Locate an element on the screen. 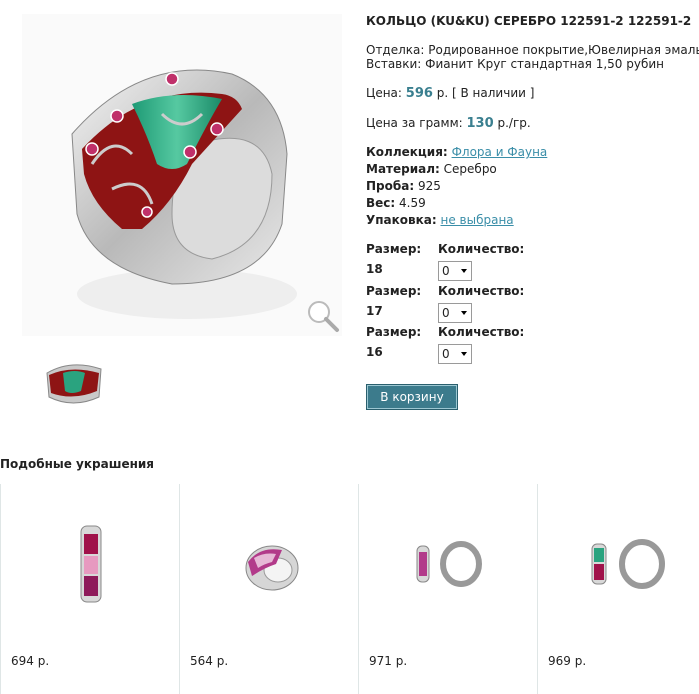  similar-item-price: 969 р. is located at coordinates (567, 661).